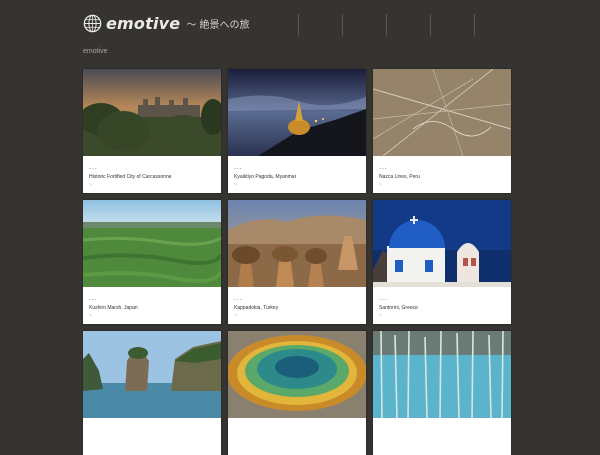 Image resolution: width=600 pixels, height=455 pixels. I want to click on photo-card-hot-spring, so click(297, 393).